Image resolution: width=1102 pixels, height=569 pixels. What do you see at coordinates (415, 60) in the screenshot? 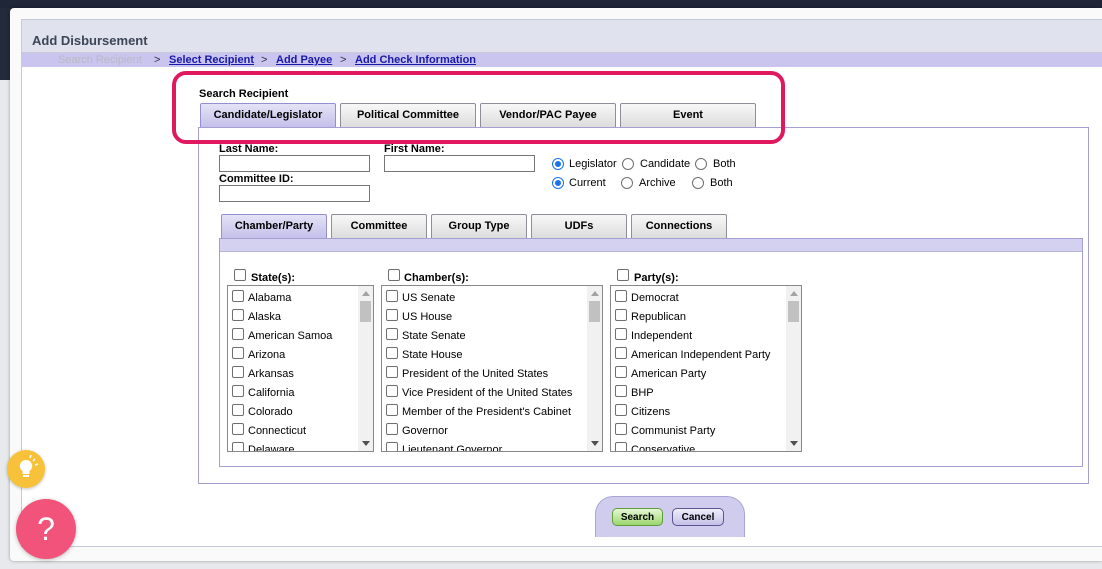
I see `breadcrumb-add-check-information: Add Check Information` at bounding box center [415, 60].